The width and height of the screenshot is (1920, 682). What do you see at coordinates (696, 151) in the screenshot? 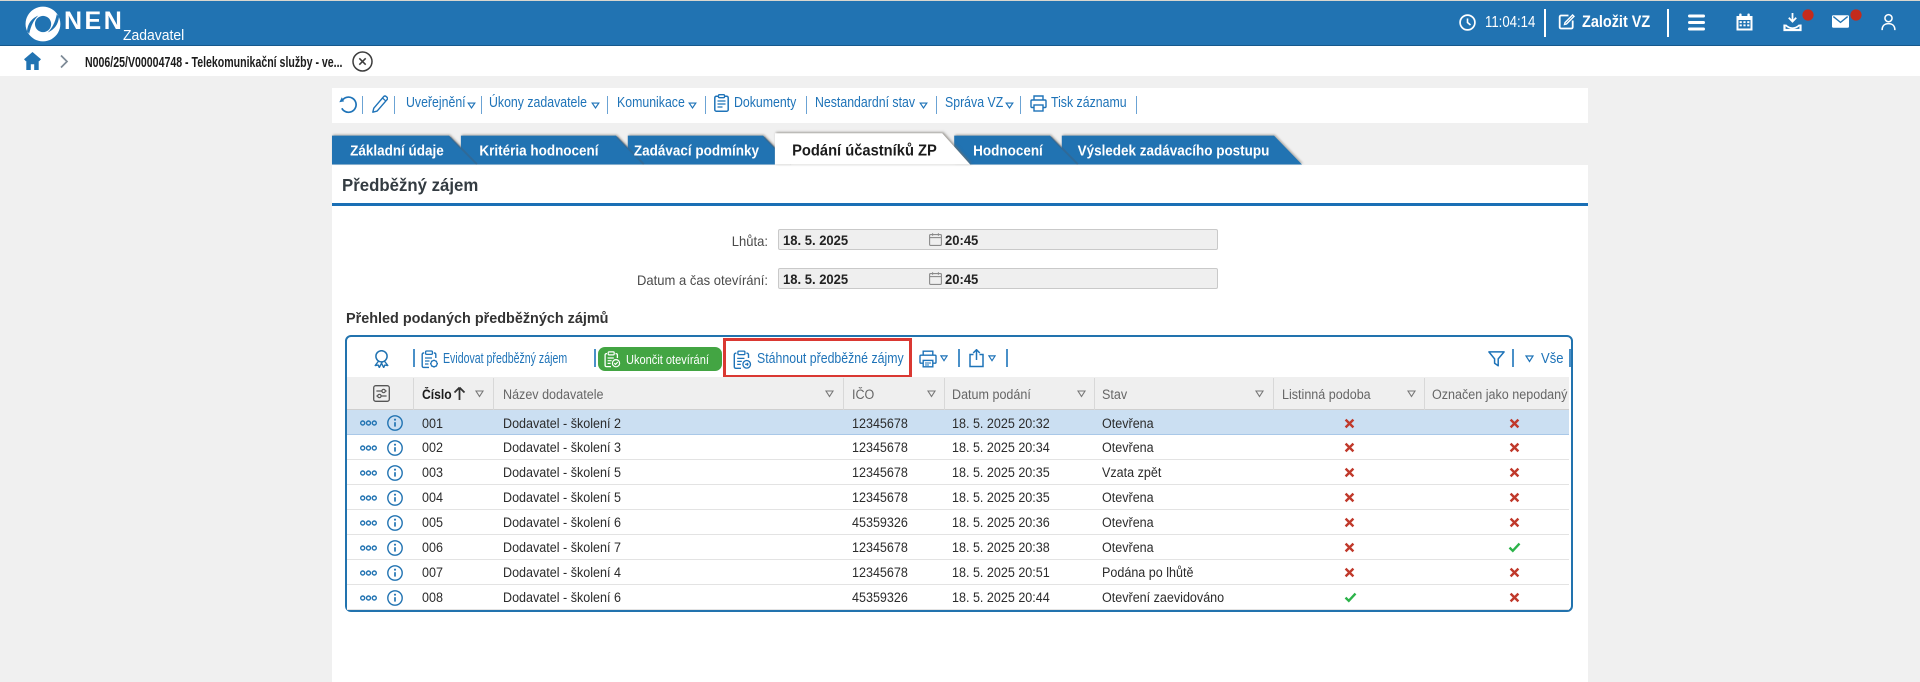
I see `svg-text: Zadávací podmínky` at bounding box center [696, 151].